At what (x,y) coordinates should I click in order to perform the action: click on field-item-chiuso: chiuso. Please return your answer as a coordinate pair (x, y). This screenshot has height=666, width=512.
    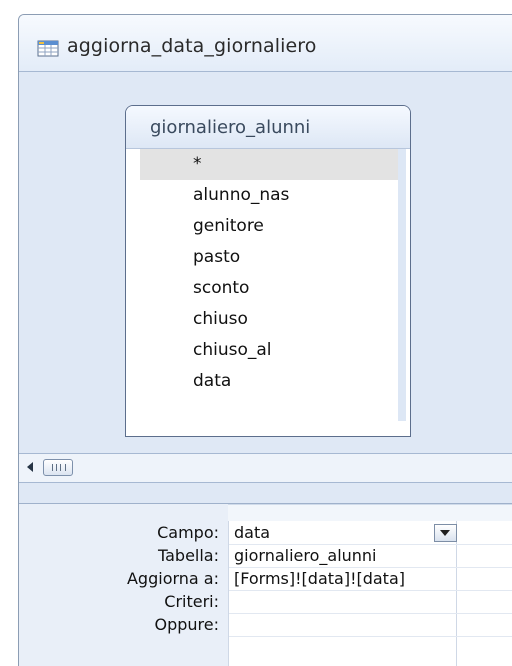
    Looking at the image, I should click on (269, 319).